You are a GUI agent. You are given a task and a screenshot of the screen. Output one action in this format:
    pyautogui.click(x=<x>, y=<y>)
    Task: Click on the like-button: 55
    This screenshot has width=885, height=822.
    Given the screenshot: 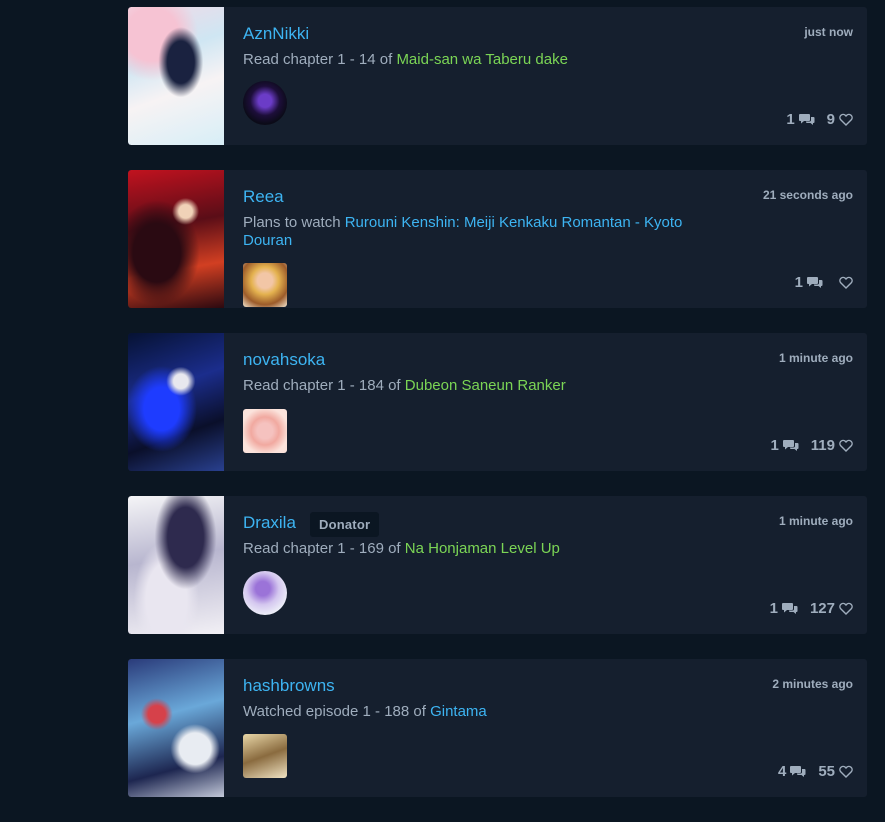 What is the action you would take?
    pyautogui.click(x=835, y=771)
    